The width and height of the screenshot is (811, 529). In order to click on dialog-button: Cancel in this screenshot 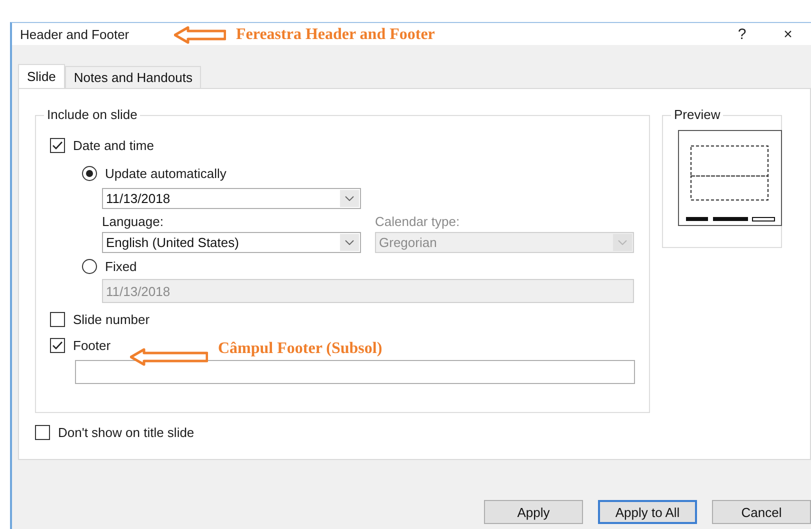, I will do `click(761, 512)`.